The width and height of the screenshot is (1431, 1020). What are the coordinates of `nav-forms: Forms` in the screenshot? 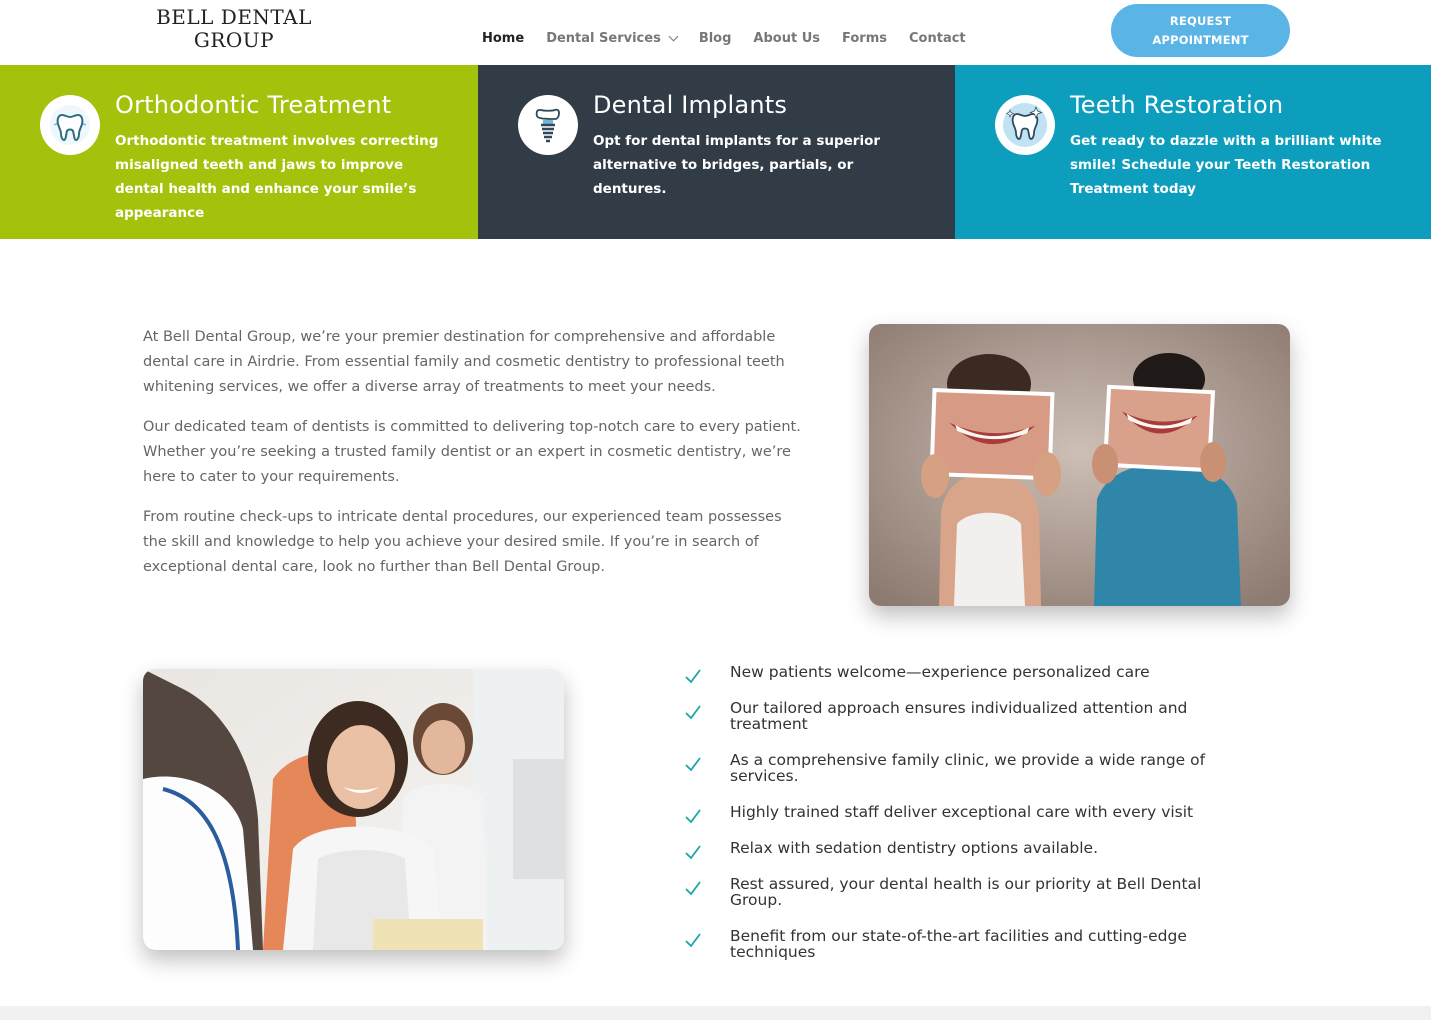 It's located at (864, 38).